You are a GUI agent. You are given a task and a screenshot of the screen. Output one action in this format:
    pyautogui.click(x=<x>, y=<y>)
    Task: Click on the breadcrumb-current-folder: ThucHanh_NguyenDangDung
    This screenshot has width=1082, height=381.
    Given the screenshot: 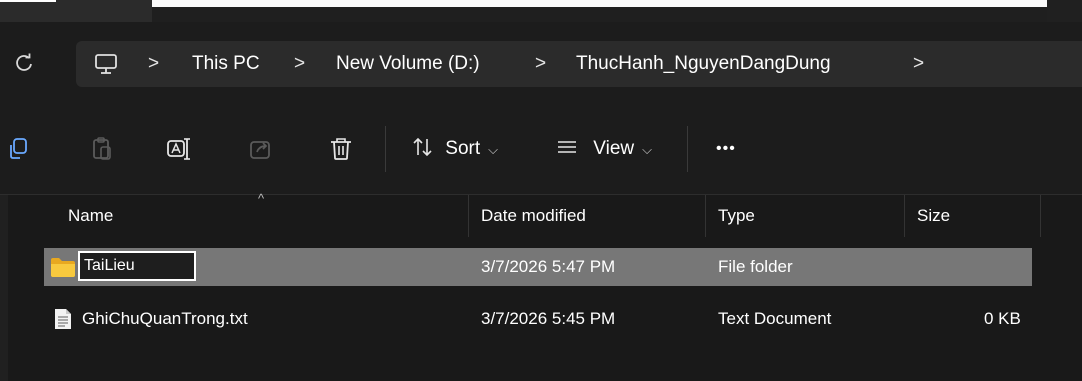 What is the action you would take?
    pyautogui.click(x=703, y=64)
    